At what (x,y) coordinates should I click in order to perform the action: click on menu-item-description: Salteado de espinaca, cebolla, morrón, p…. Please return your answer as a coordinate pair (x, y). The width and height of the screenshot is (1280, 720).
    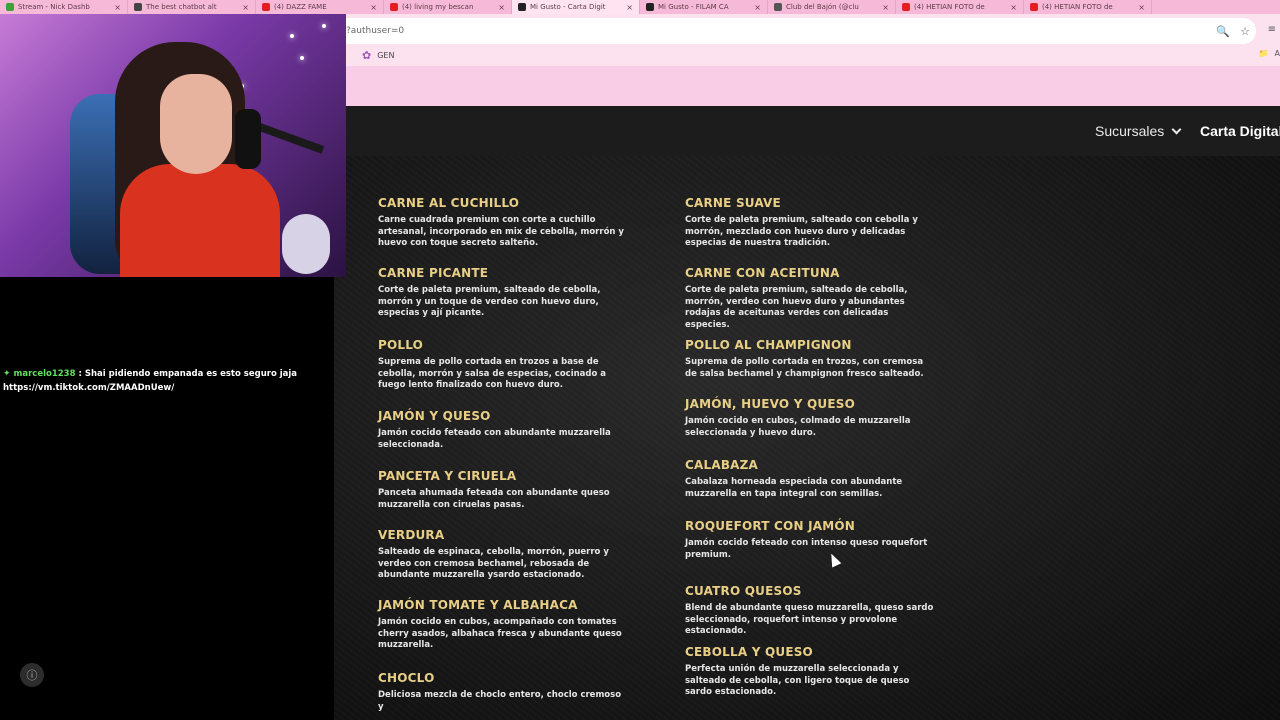
    Looking at the image, I should click on (493, 563).